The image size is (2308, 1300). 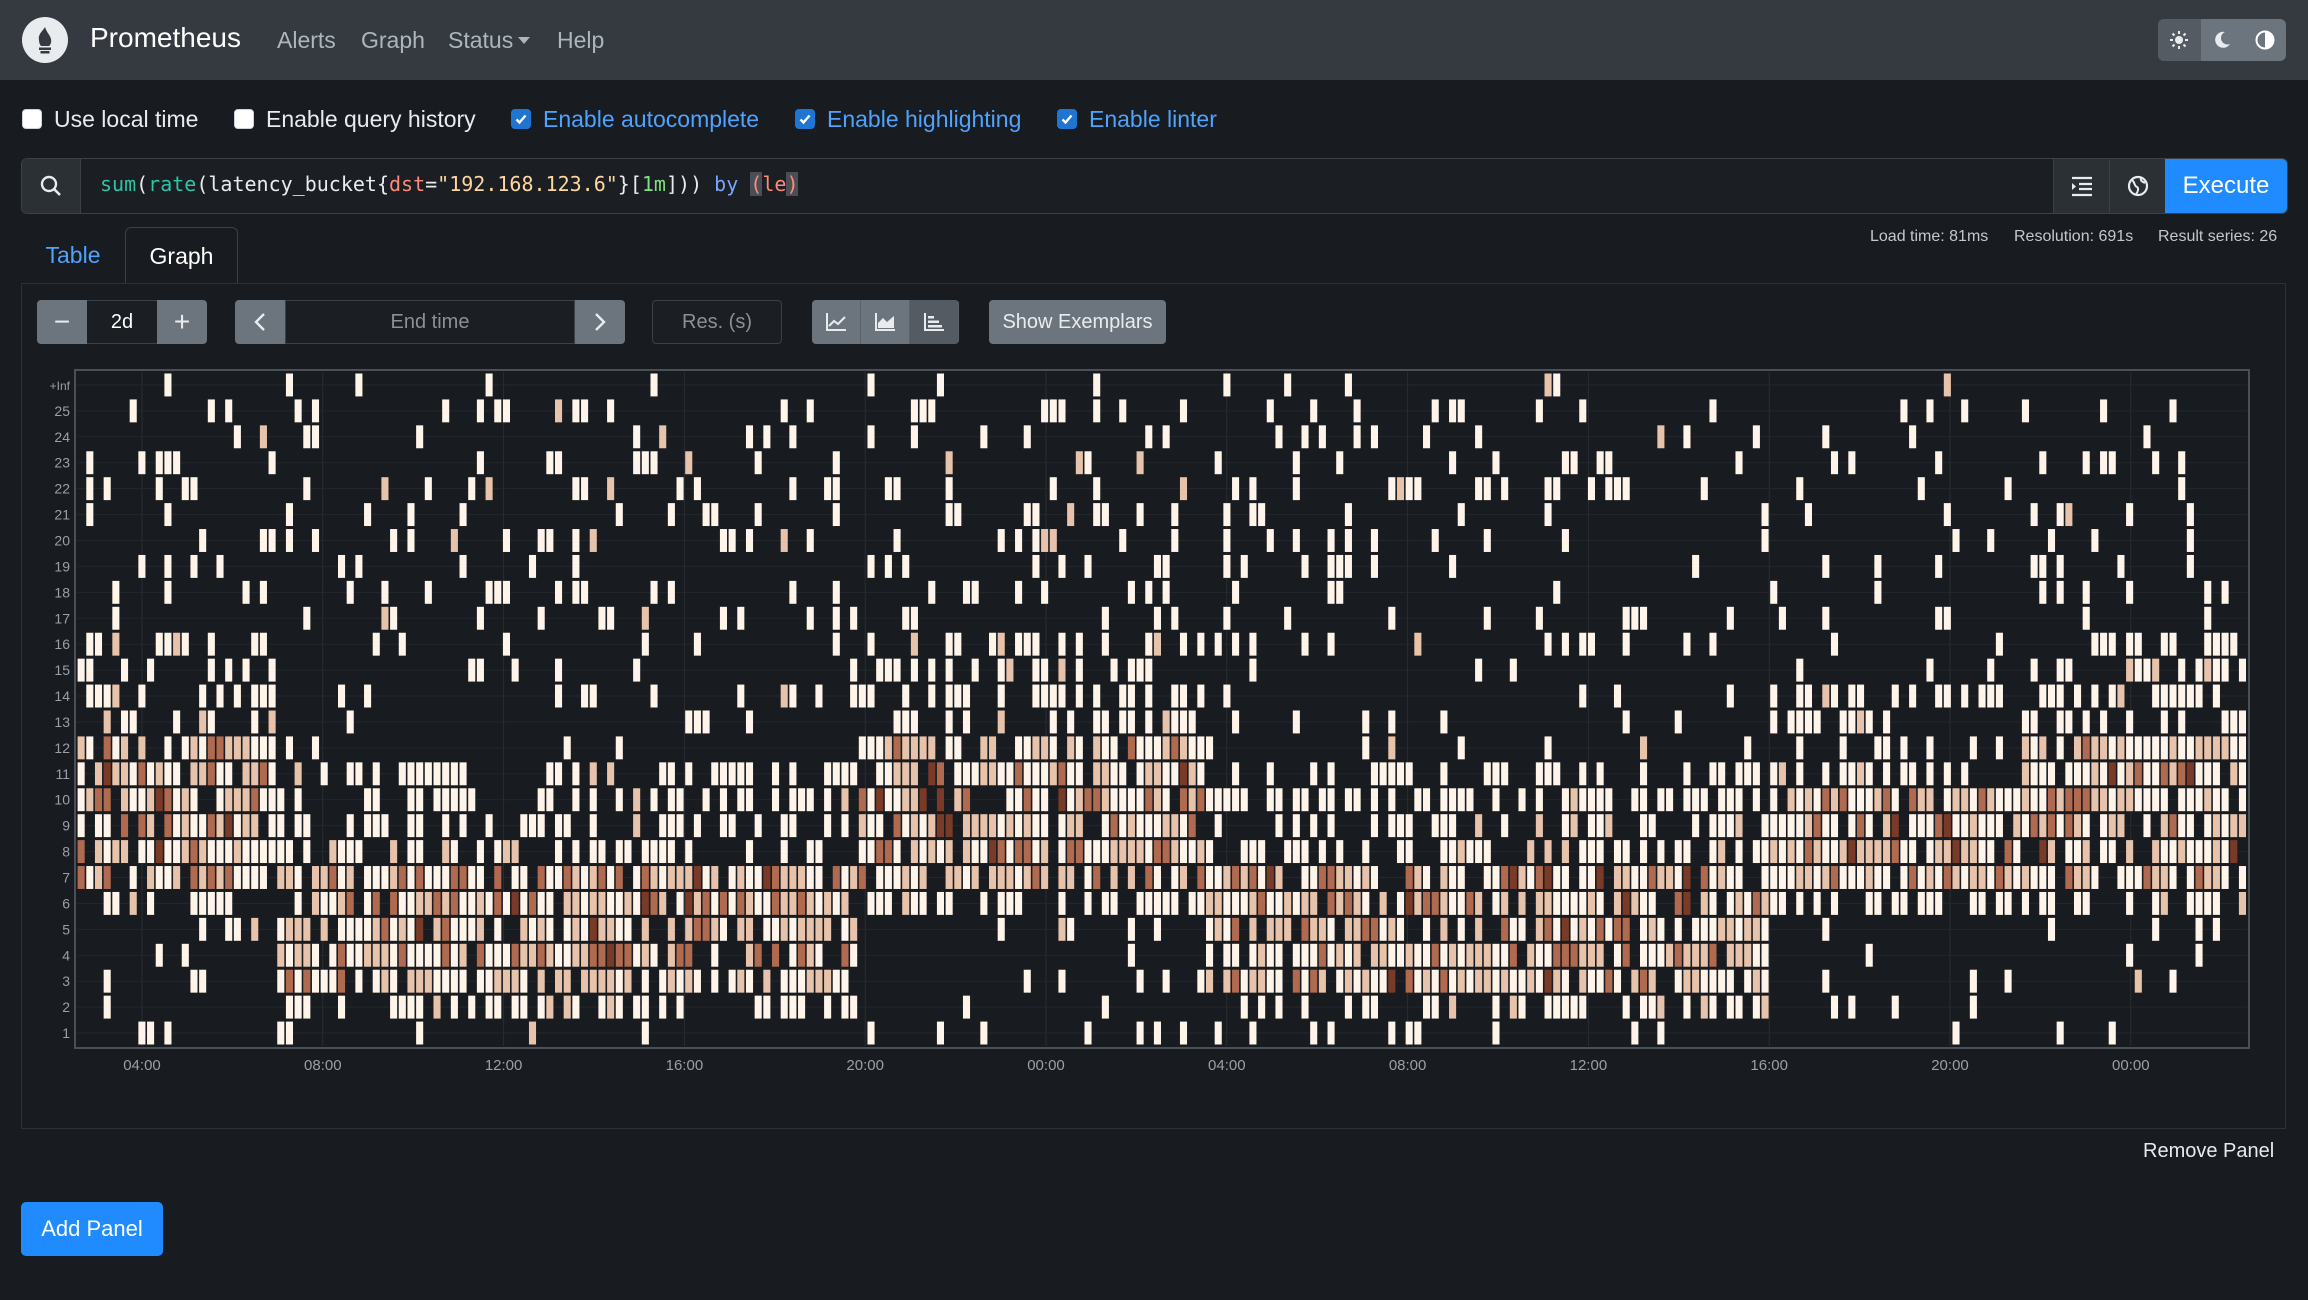 I want to click on add-panel-button: Add Panel, so click(x=92, y=1229).